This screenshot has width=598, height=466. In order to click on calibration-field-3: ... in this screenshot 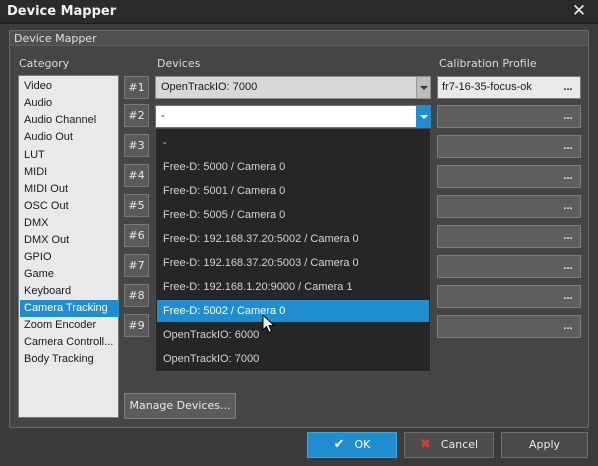, I will do `click(509, 146)`.